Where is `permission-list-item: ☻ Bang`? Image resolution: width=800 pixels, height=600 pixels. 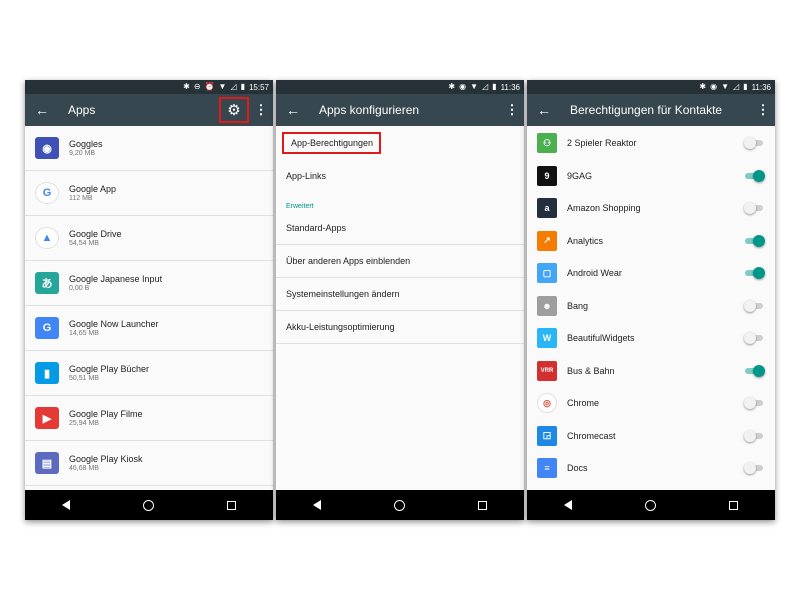
permission-list-item: ☻ Bang is located at coordinates (651, 306).